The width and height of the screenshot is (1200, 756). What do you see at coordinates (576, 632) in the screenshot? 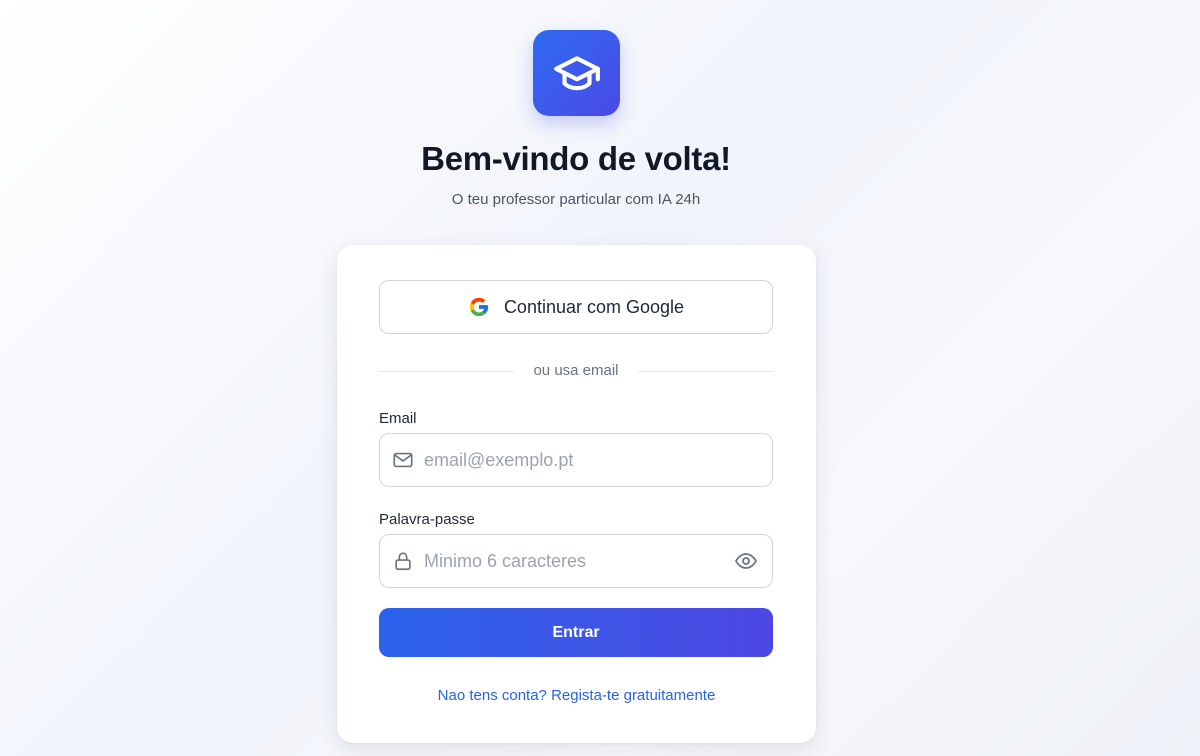
I see `login-submit-button: Entrar` at bounding box center [576, 632].